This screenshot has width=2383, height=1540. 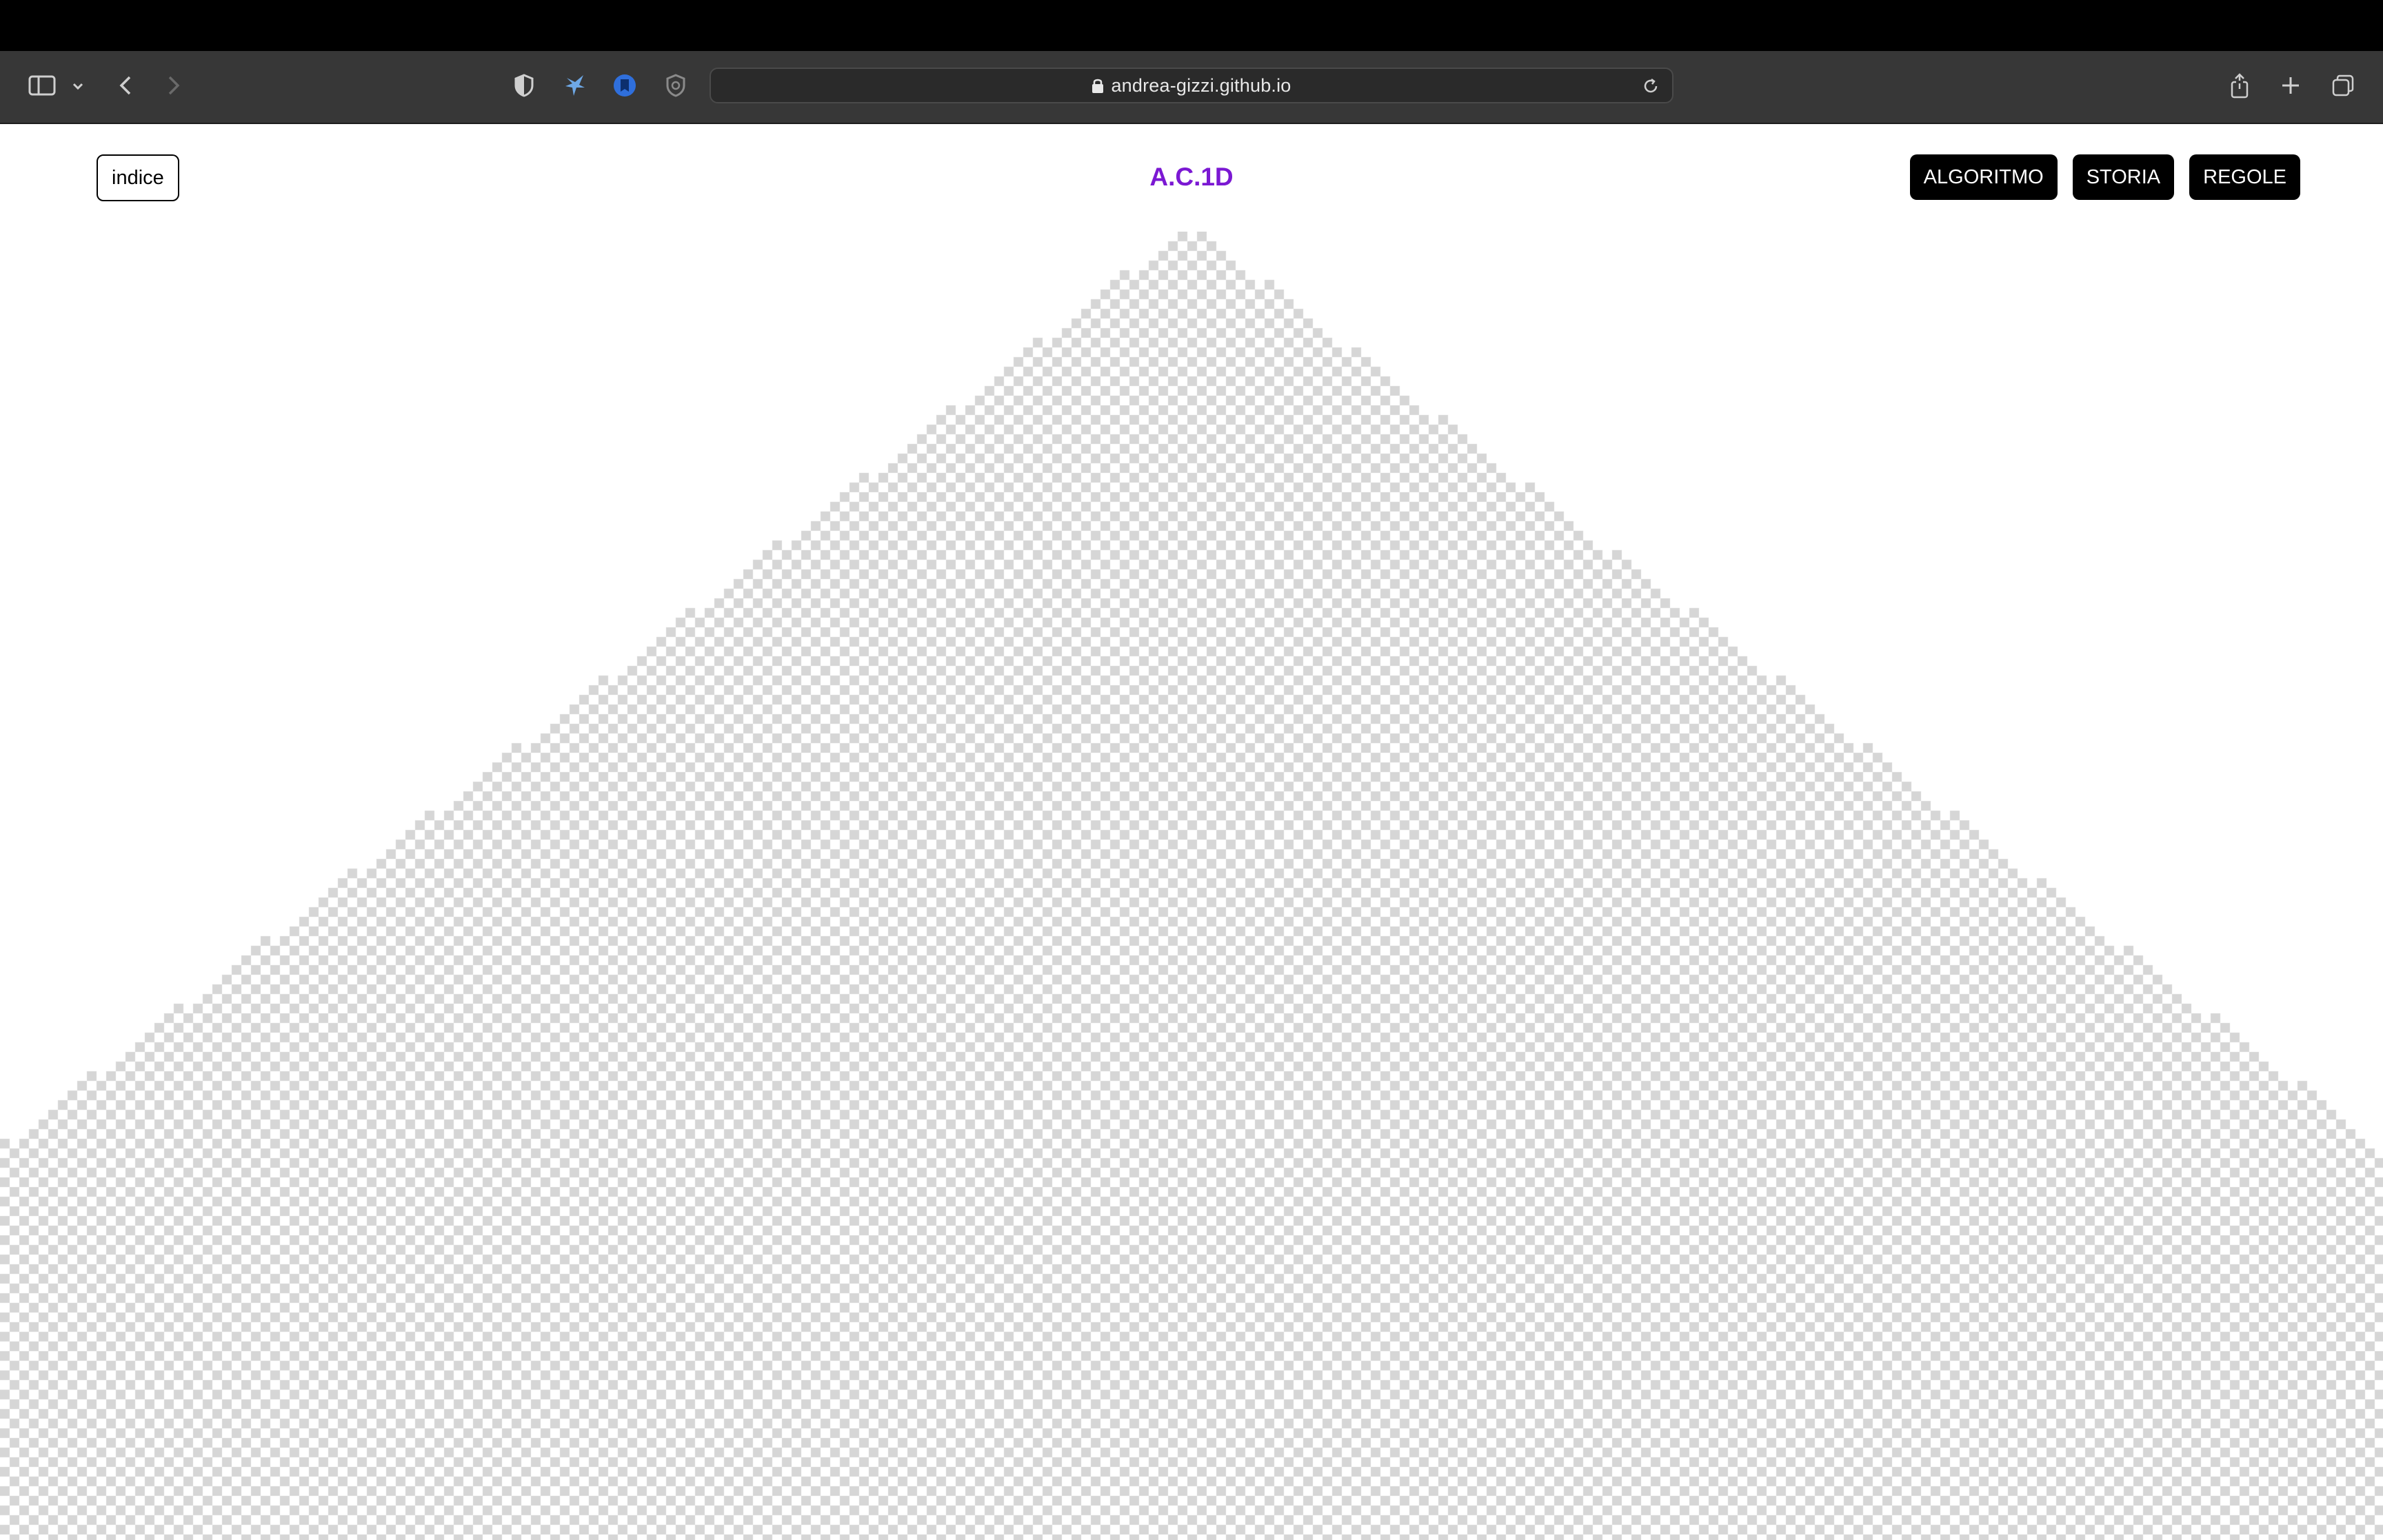 What do you see at coordinates (1983, 177) in the screenshot?
I see `nav-algoritmo-button: ALGORITMO` at bounding box center [1983, 177].